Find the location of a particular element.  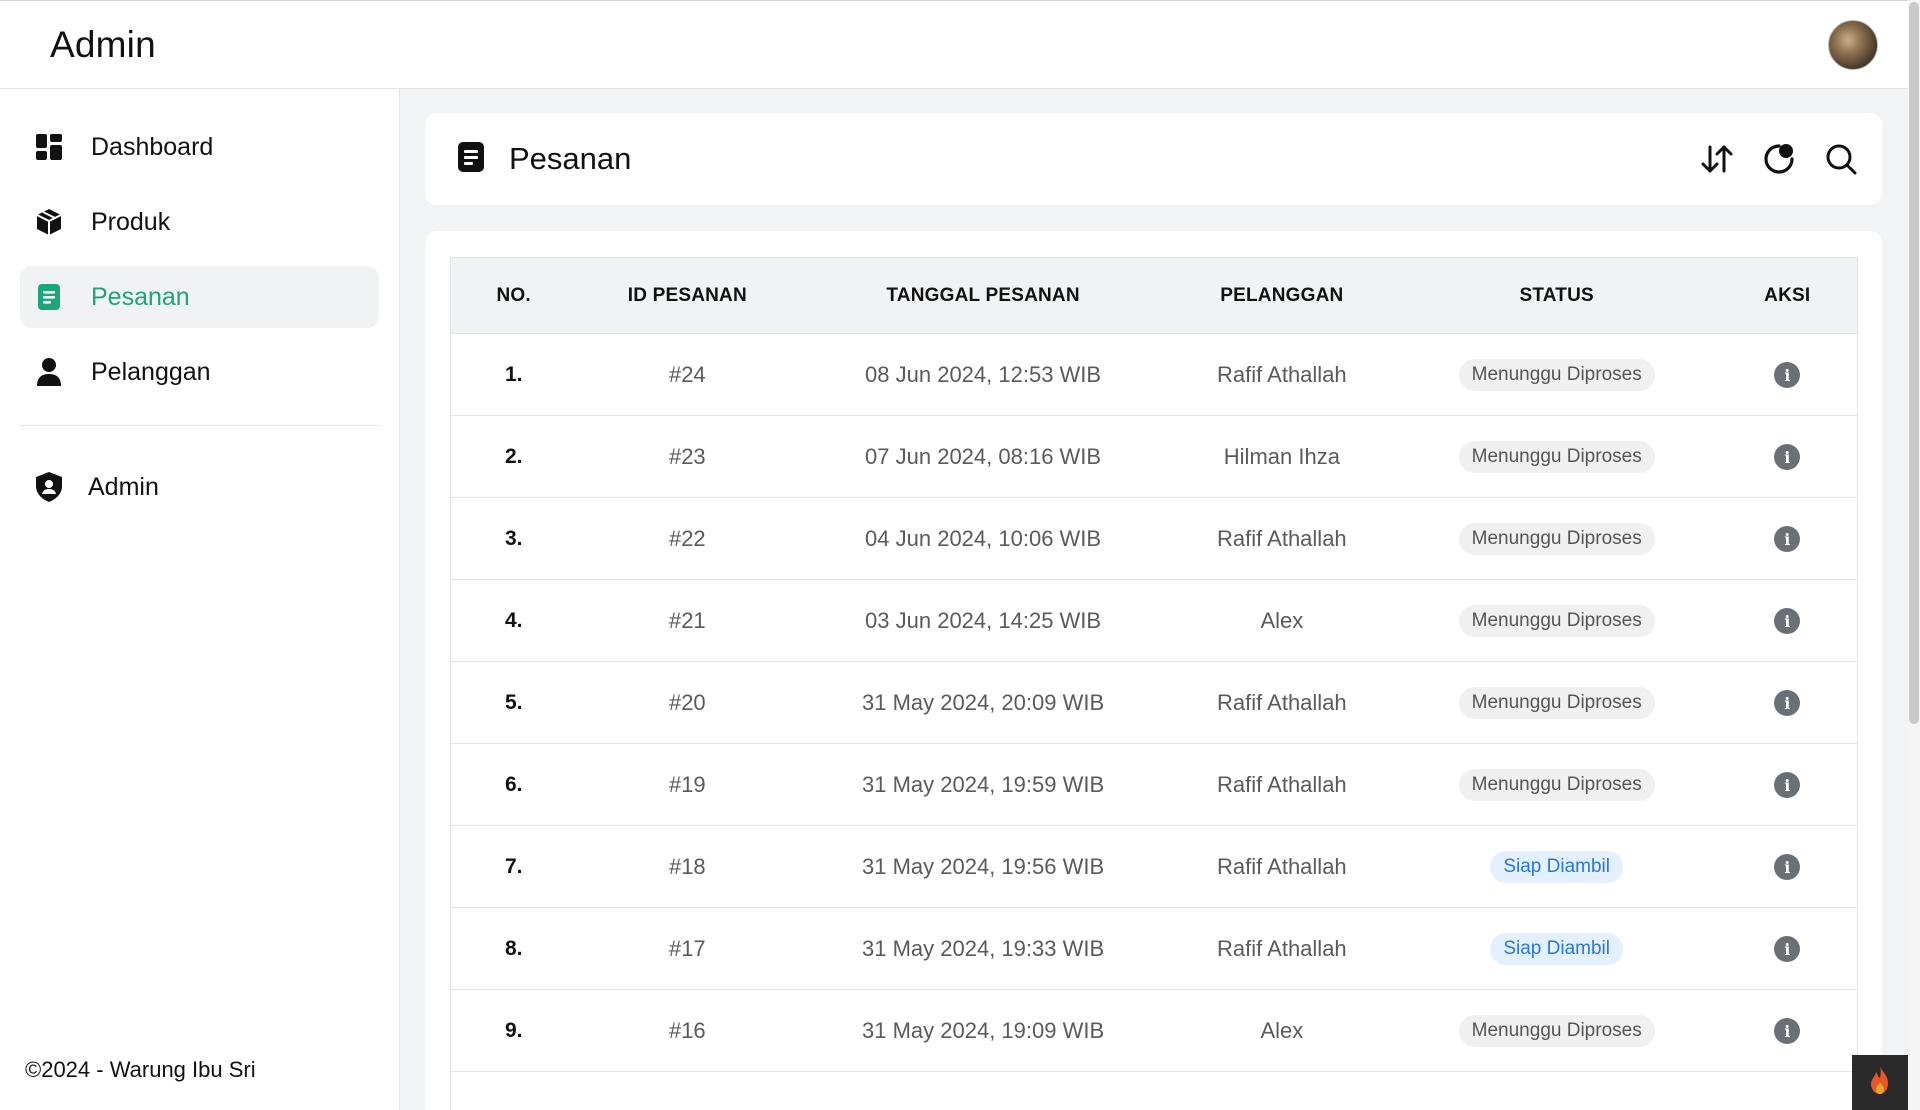

order-id: #21 is located at coordinates (687, 620).